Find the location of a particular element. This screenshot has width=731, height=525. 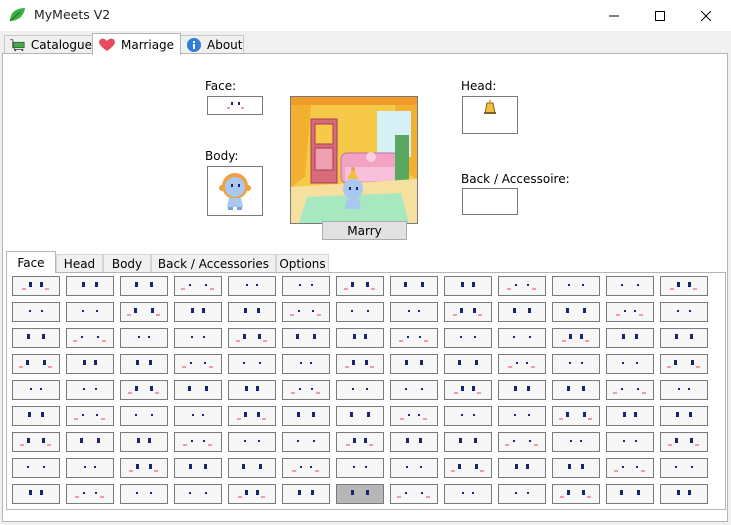

minimize-button is located at coordinates (614, 15).